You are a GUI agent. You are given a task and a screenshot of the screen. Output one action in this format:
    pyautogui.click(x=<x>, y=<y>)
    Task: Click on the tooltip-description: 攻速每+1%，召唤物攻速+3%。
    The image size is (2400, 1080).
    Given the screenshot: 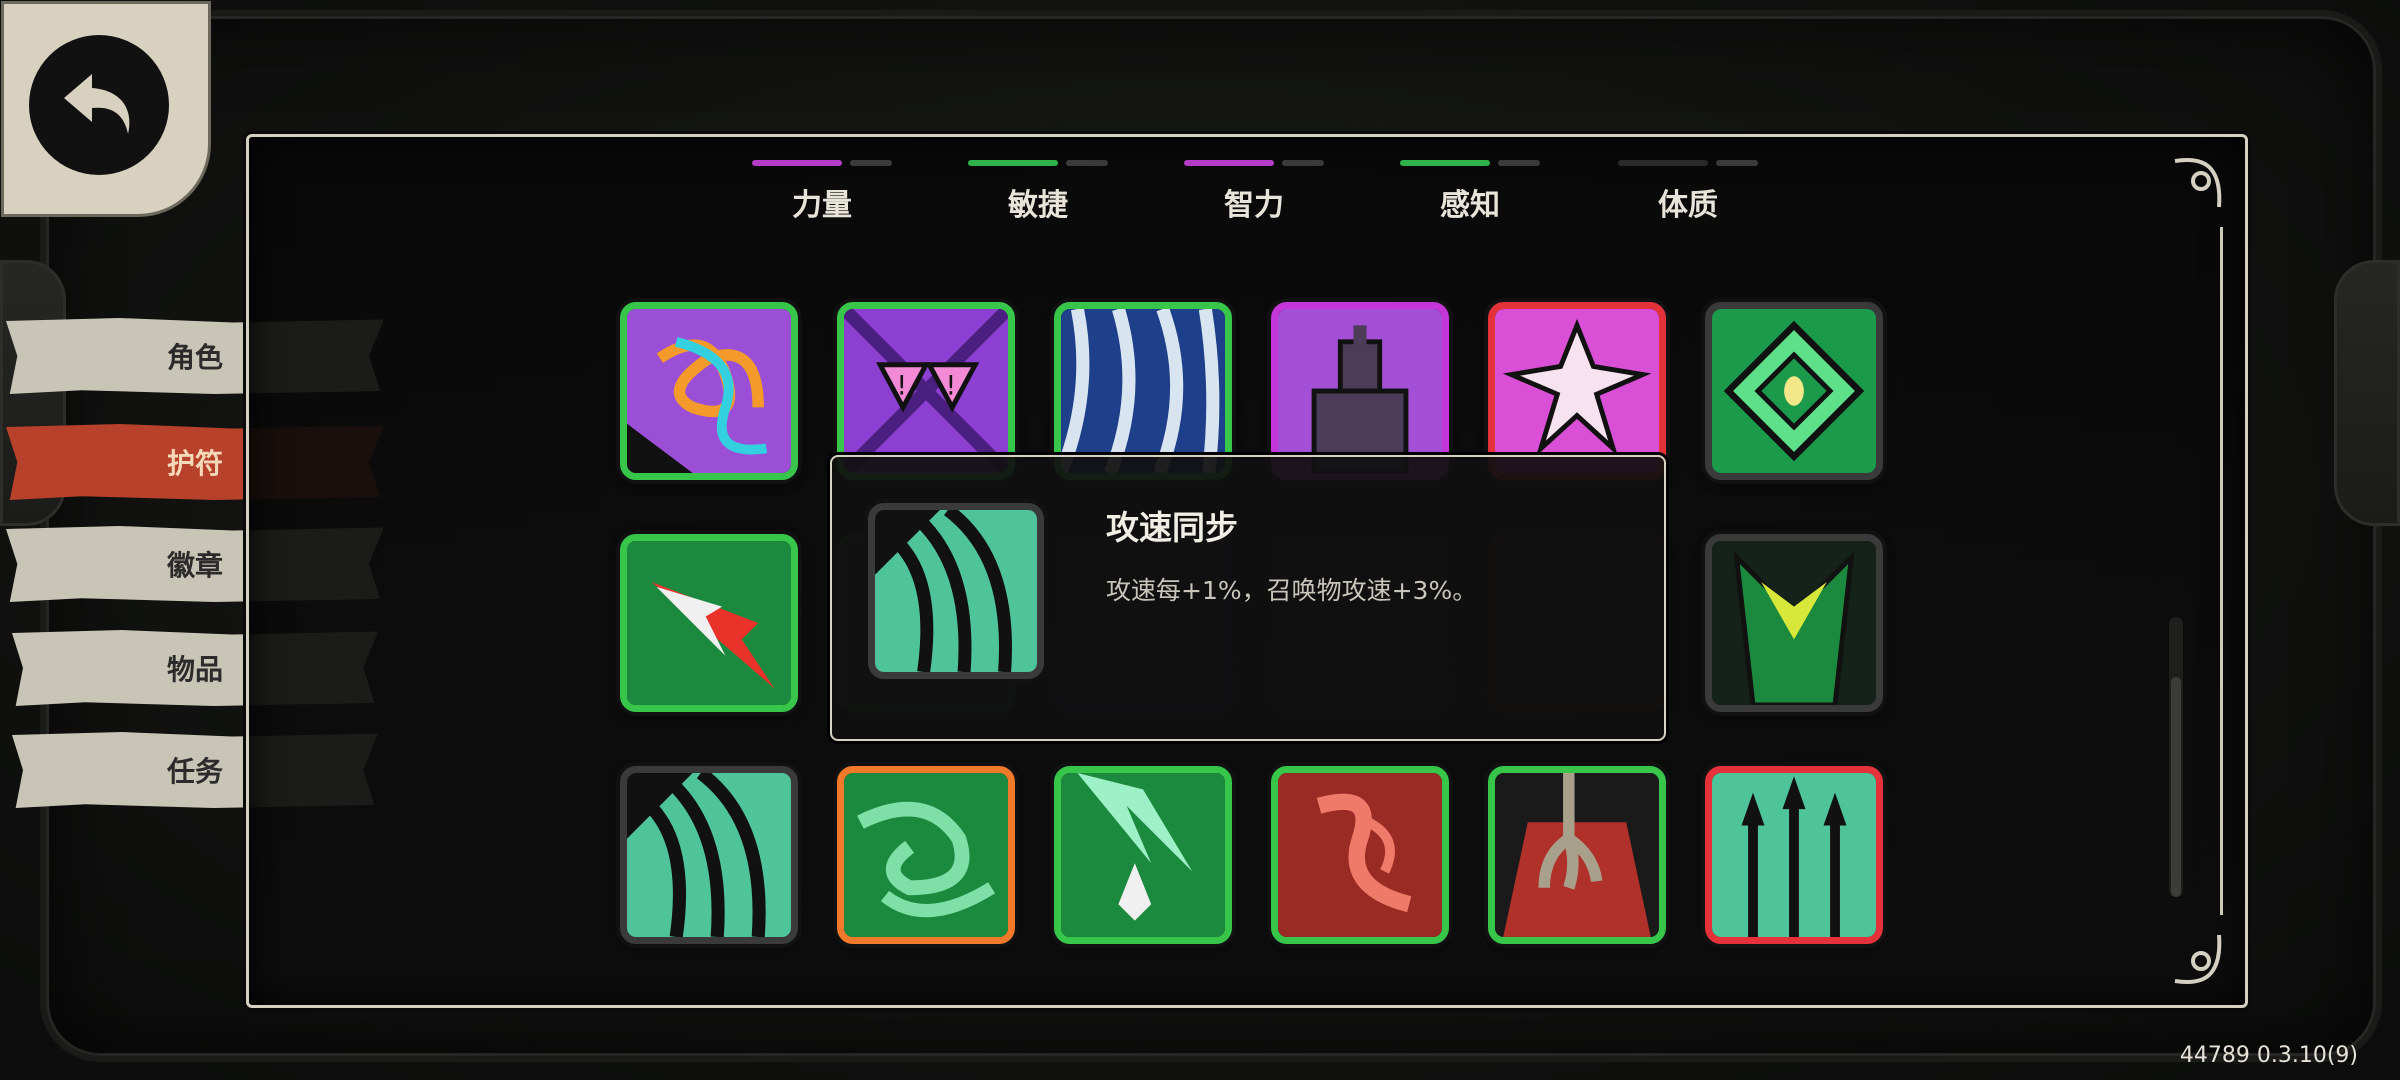 What is the action you would take?
    pyautogui.click(x=1292, y=590)
    